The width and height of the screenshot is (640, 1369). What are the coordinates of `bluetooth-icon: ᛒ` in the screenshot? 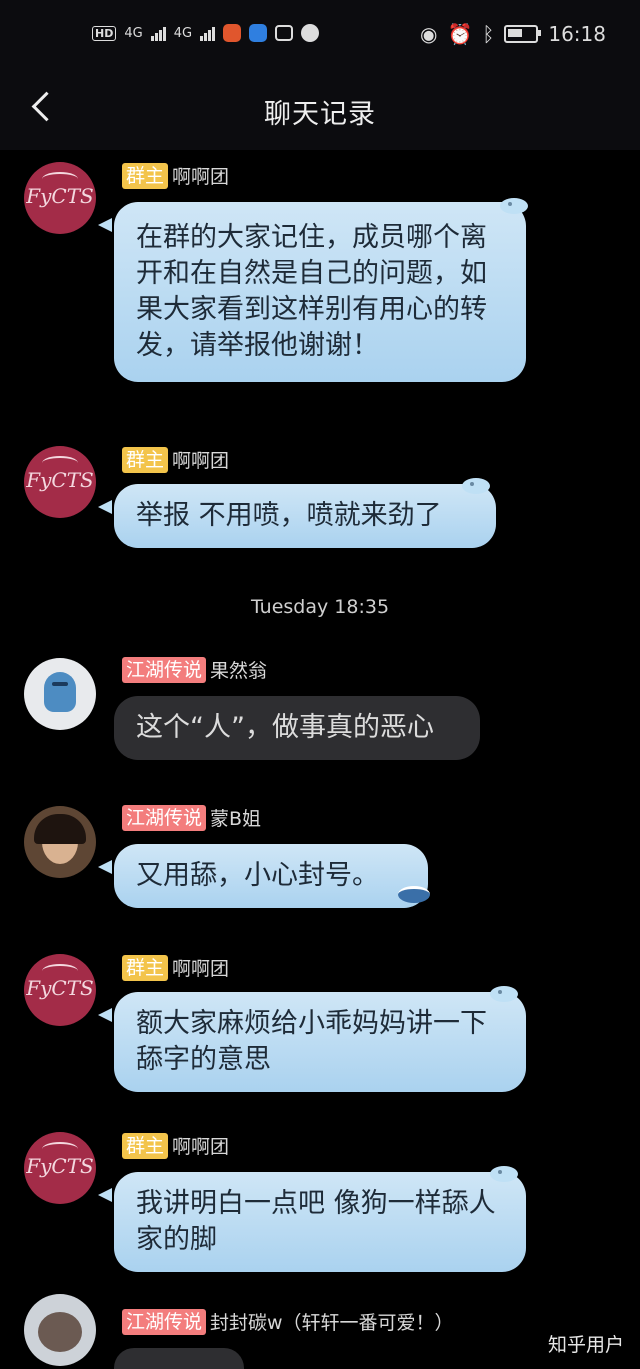 It's located at (488, 34).